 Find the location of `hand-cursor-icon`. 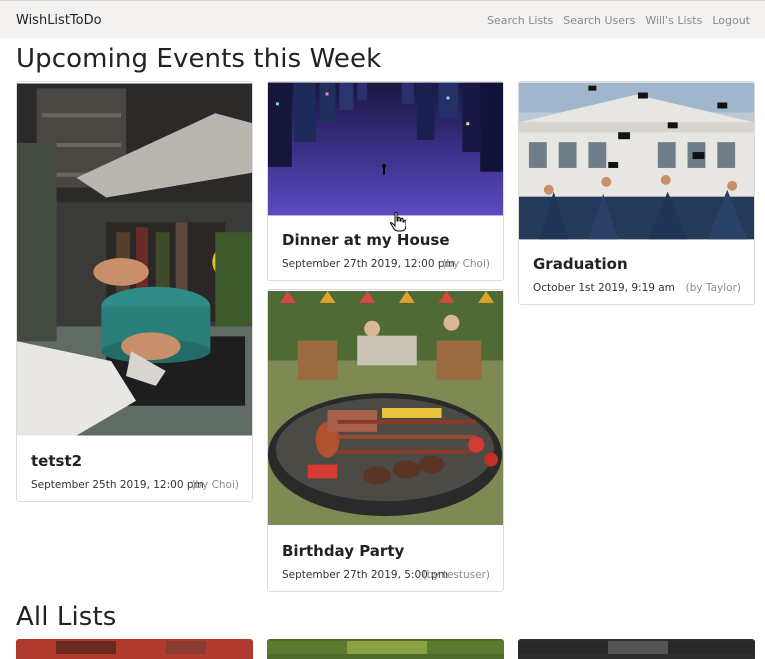

hand-cursor-icon is located at coordinates (398, 222).